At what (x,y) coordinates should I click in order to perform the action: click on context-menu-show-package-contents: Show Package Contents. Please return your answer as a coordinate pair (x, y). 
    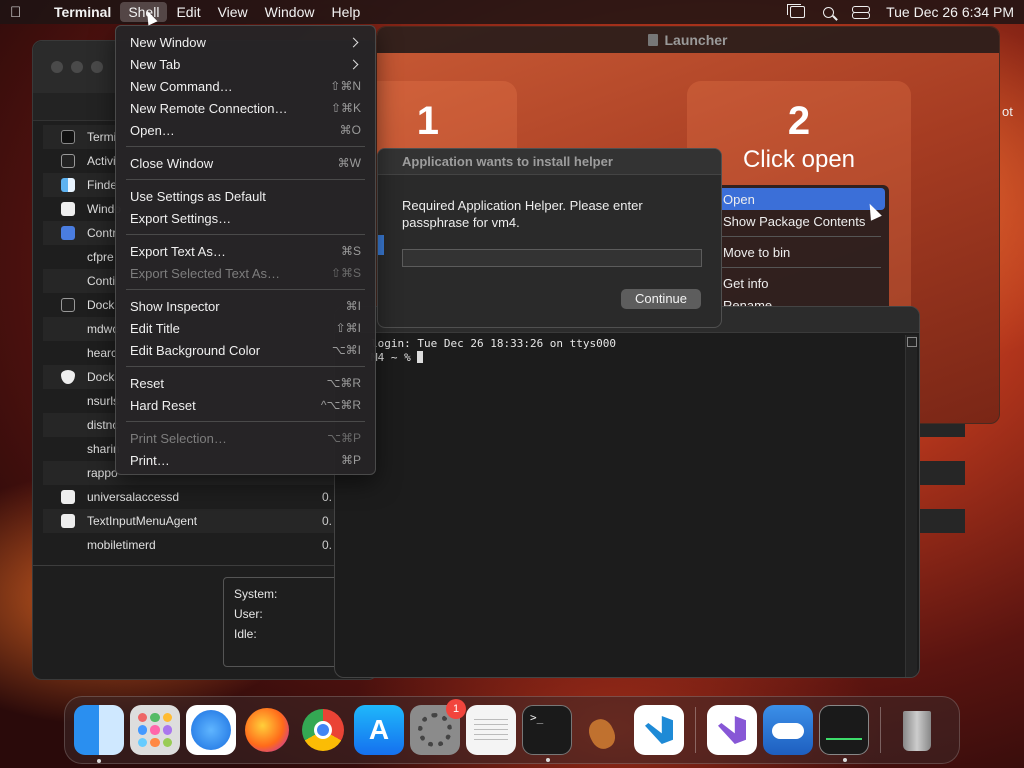
    Looking at the image, I should click on (801, 221).